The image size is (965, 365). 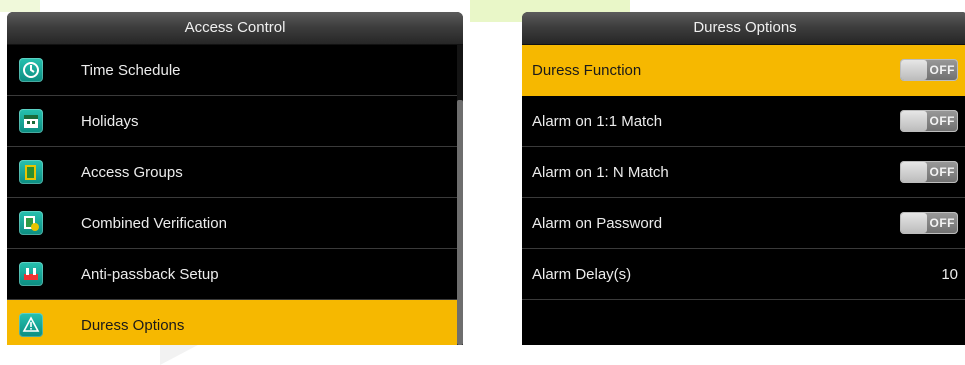 I want to click on background-logo-shape, so click(x=20, y=6).